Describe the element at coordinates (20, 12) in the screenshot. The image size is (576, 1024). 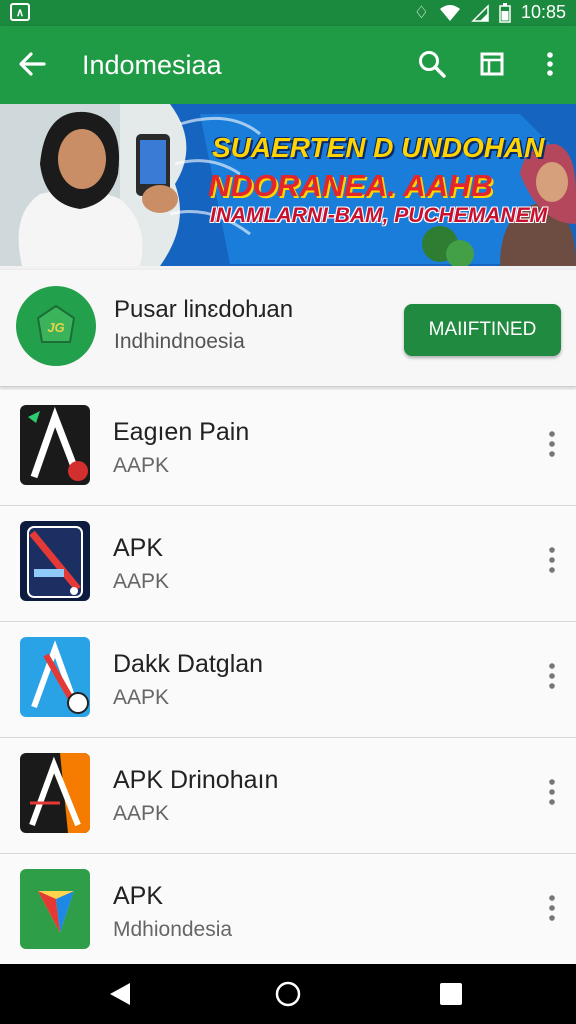
I see `notification-app-icon: ∧` at that location.